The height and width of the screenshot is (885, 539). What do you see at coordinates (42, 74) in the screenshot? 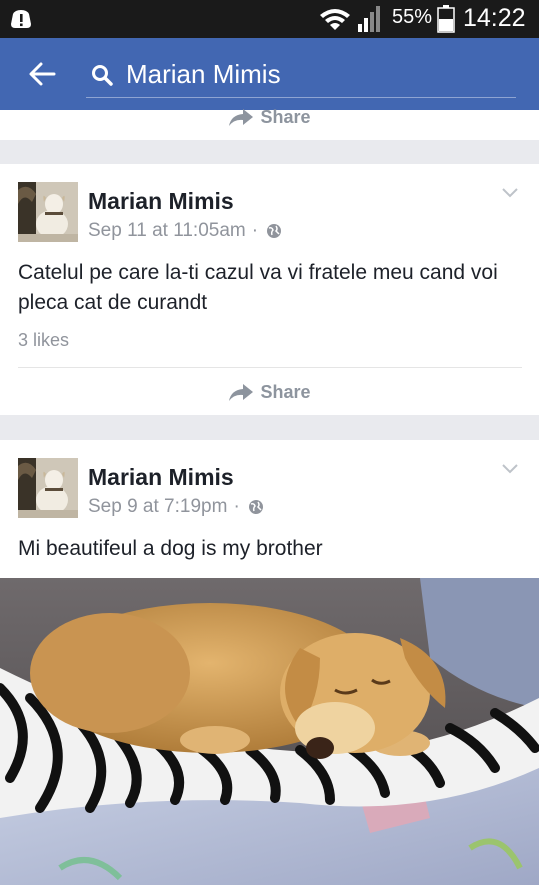
I see `arrow-left-icon` at bounding box center [42, 74].